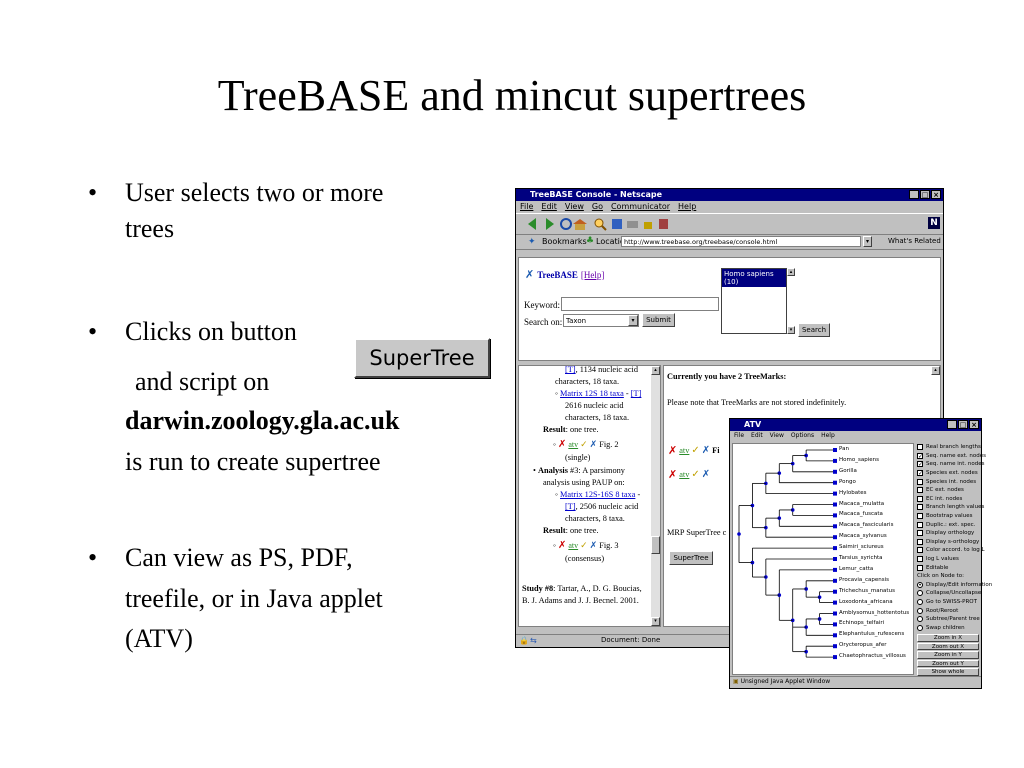 This screenshot has height=768, width=1024. I want to click on stop-icon, so click(663, 224).